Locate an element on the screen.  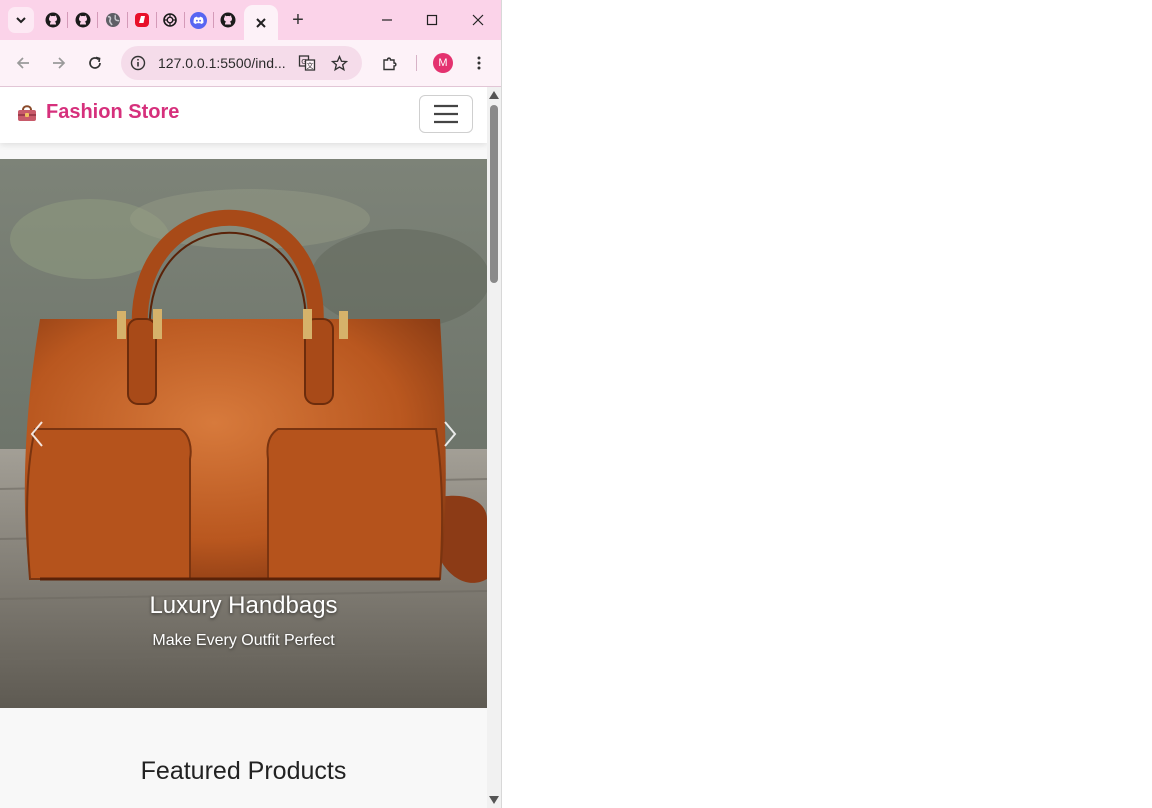
tab-search-button is located at coordinates (21, 20).